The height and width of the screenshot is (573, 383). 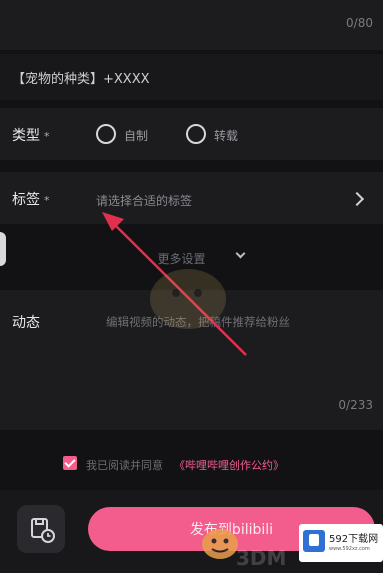 I want to click on topic-section: 【宠物的种类】+XXXX, so click(x=191, y=77).